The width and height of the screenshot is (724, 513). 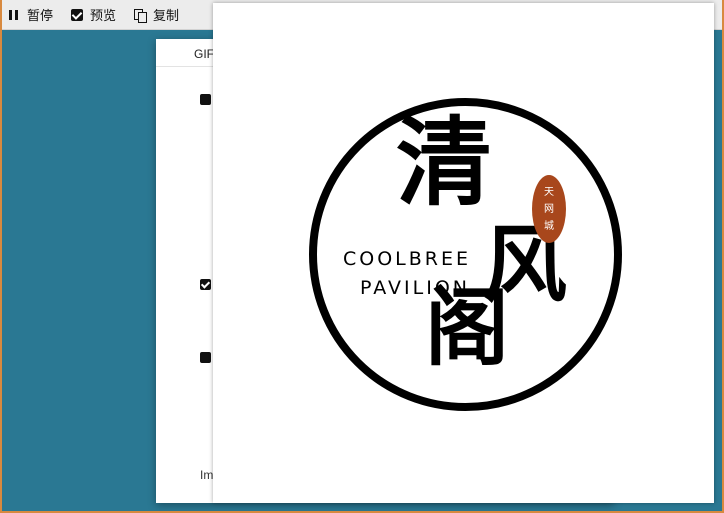 I want to click on pause-icon, so click(x=14, y=15).